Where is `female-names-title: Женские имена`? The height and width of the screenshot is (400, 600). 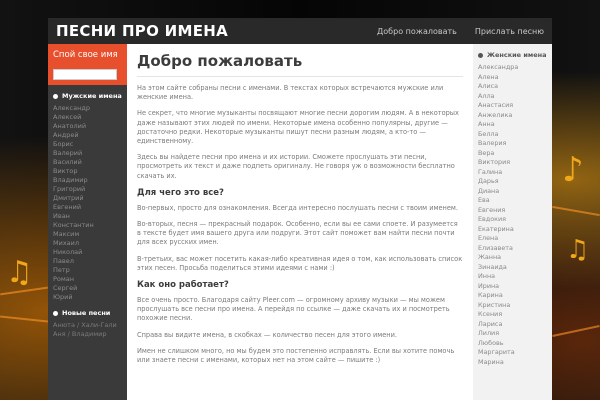 female-names-title: Женские имена is located at coordinates (517, 55).